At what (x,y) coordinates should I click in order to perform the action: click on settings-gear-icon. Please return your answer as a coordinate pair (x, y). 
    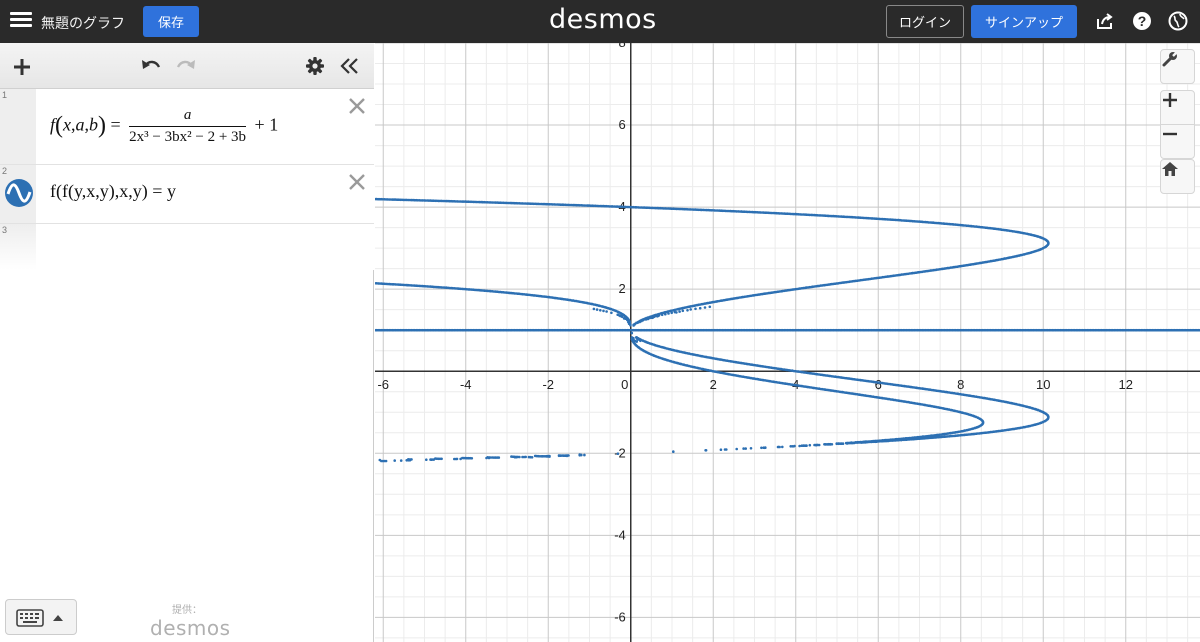
    Looking at the image, I should click on (315, 66).